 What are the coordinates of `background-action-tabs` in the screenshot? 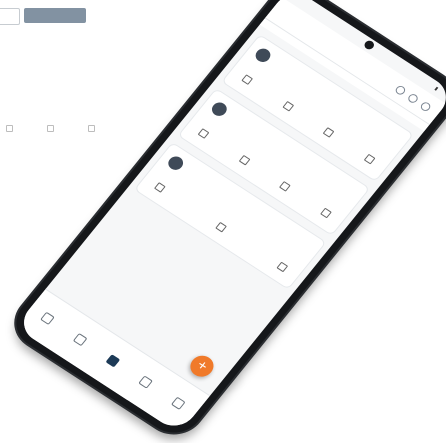 It's located at (50, 130).